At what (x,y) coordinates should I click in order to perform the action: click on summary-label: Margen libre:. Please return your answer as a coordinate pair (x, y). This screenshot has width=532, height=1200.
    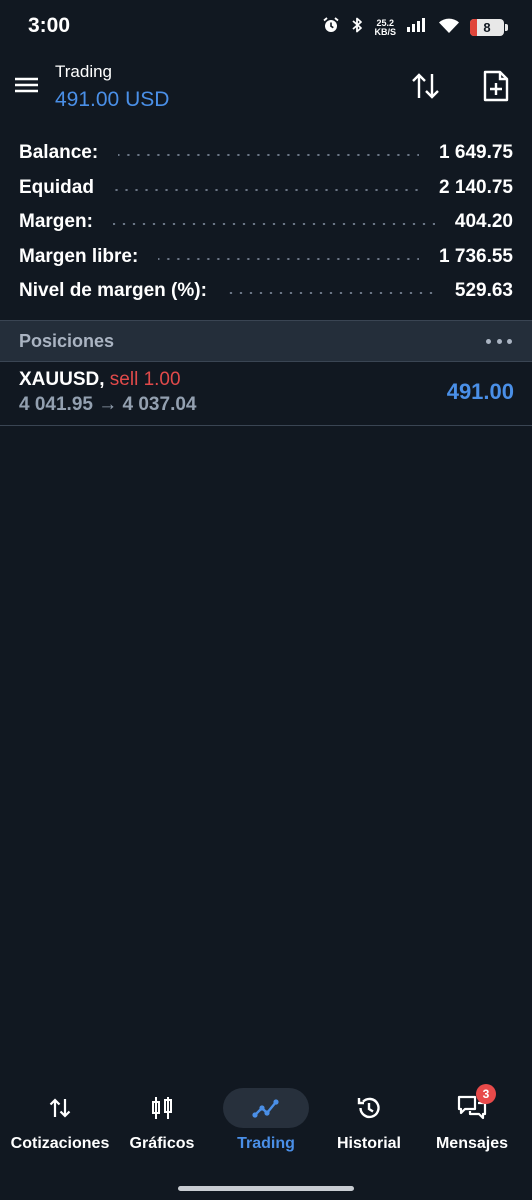
    Looking at the image, I should click on (79, 256).